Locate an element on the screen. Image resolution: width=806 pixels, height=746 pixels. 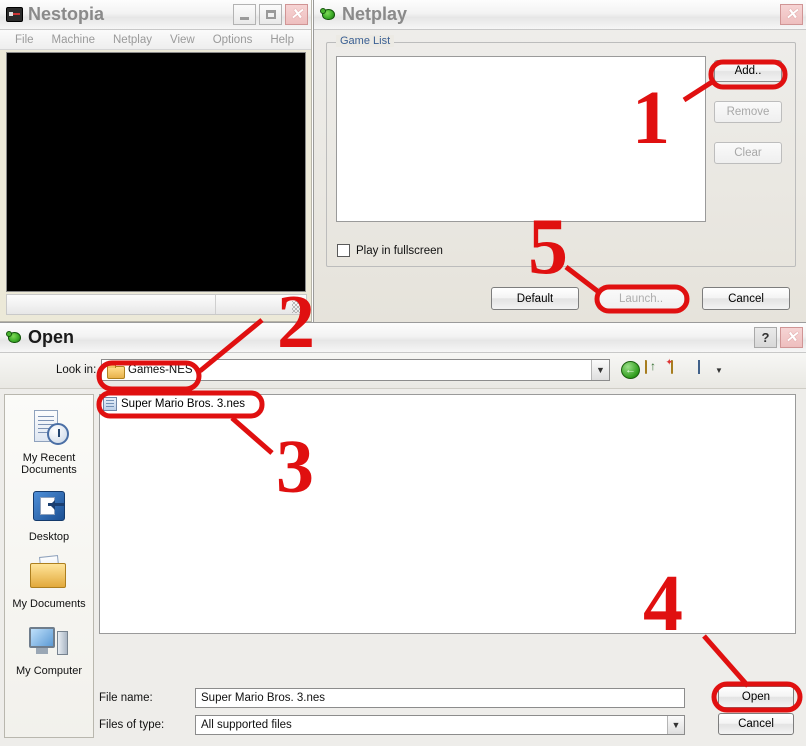
places-bar: My Recent Documents Desktop My Documents is located at coordinates (49, 566).